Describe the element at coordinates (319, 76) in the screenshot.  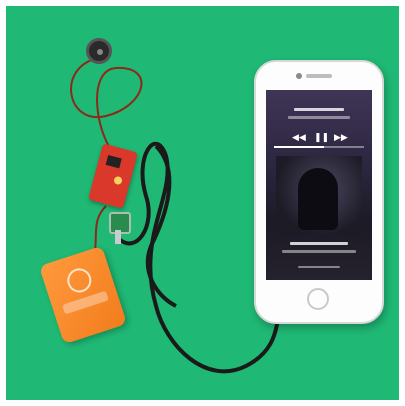
I see `earpiece-speaker` at that location.